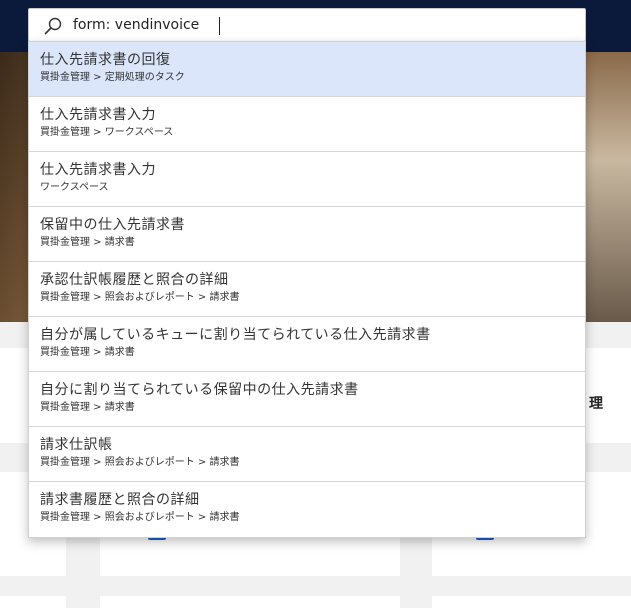  What do you see at coordinates (307, 69) in the screenshot?
I see `search-result-item: 仕入先請求書の回復 買掛金管理 > 定期処理のタスク` at bounding box center [307, 69].